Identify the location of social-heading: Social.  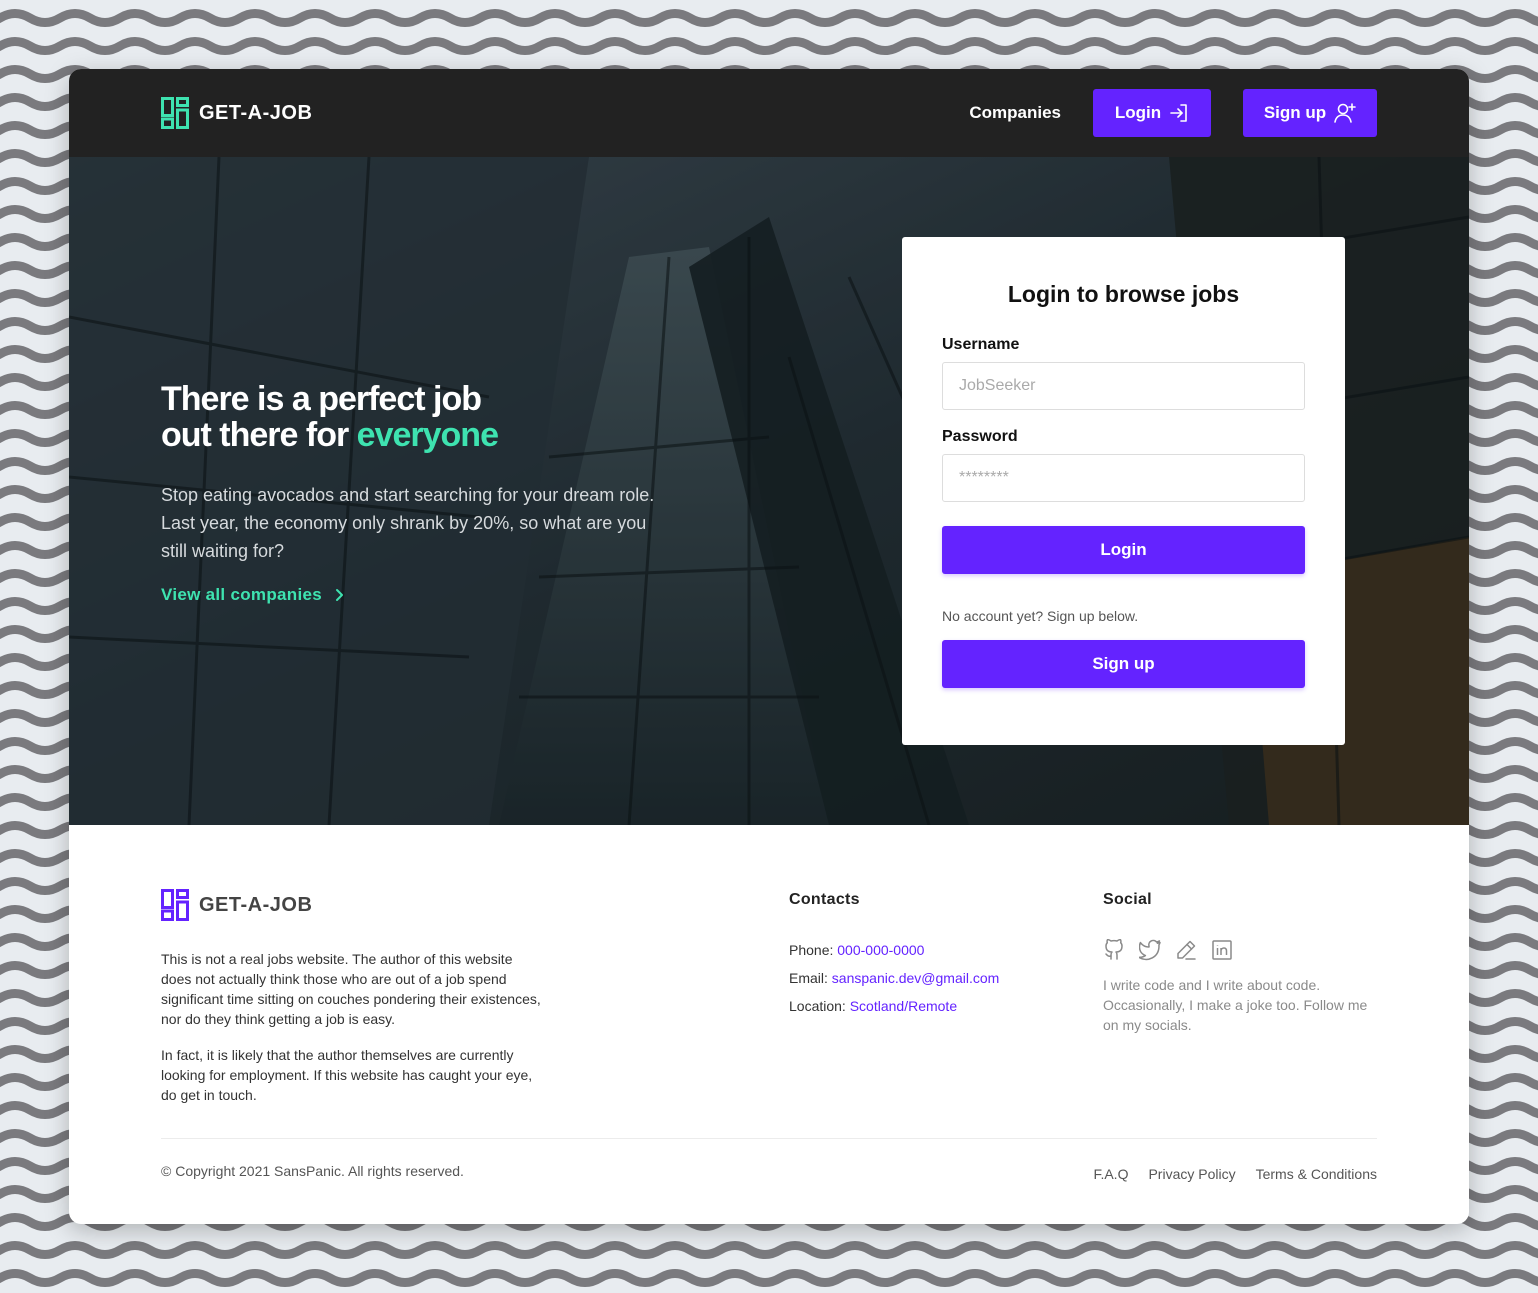
(1127, 899).